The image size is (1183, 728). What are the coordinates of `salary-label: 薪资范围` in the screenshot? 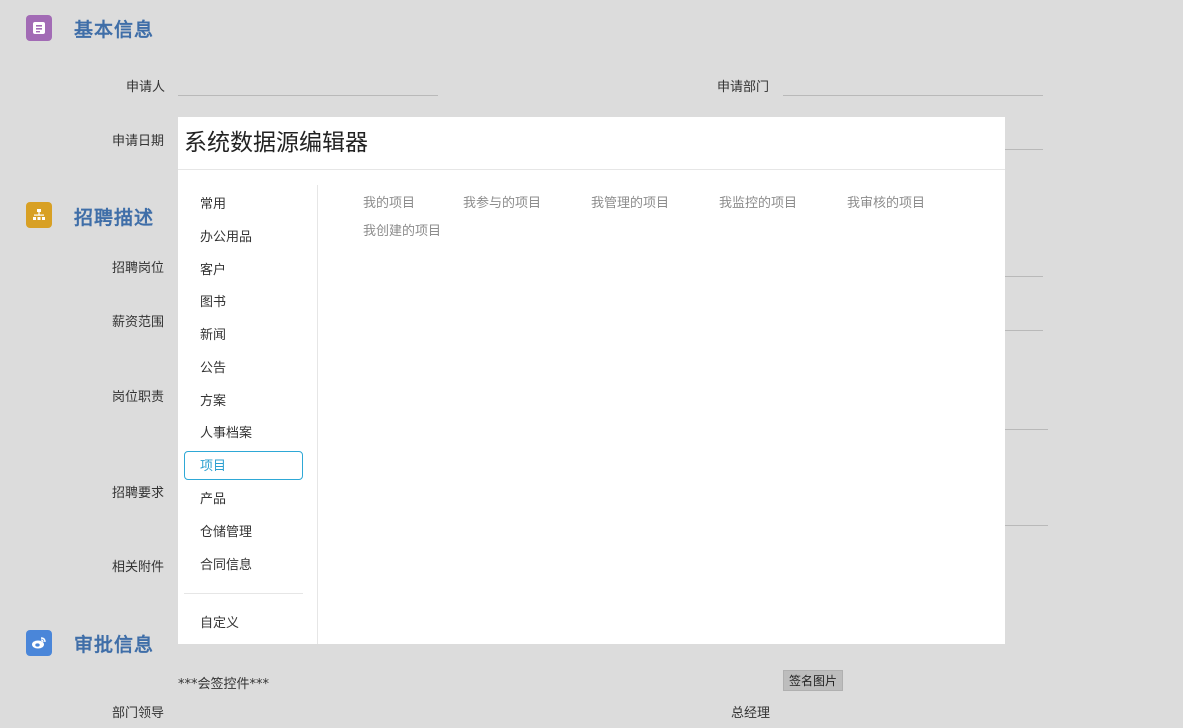 It's located at (138, 322).